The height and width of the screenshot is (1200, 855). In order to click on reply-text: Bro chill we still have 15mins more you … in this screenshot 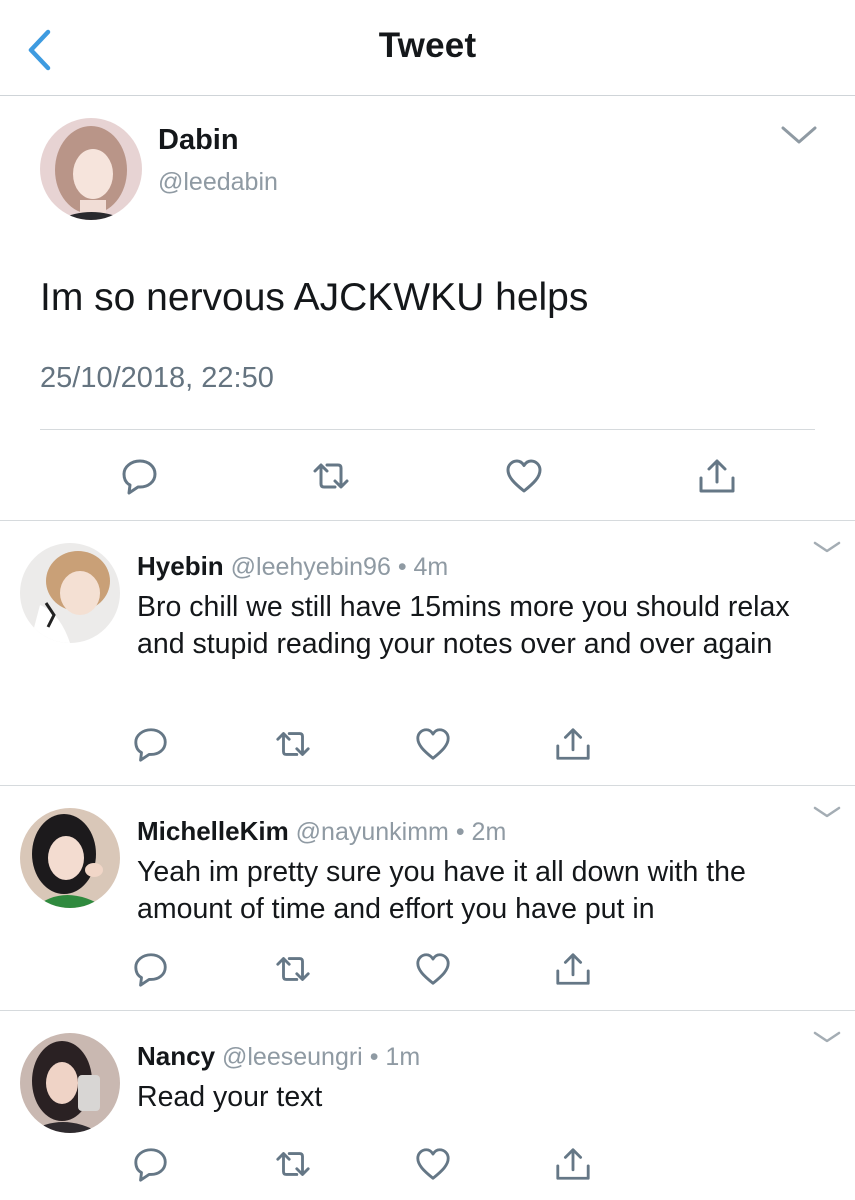, I will do `click(463, 625)`.